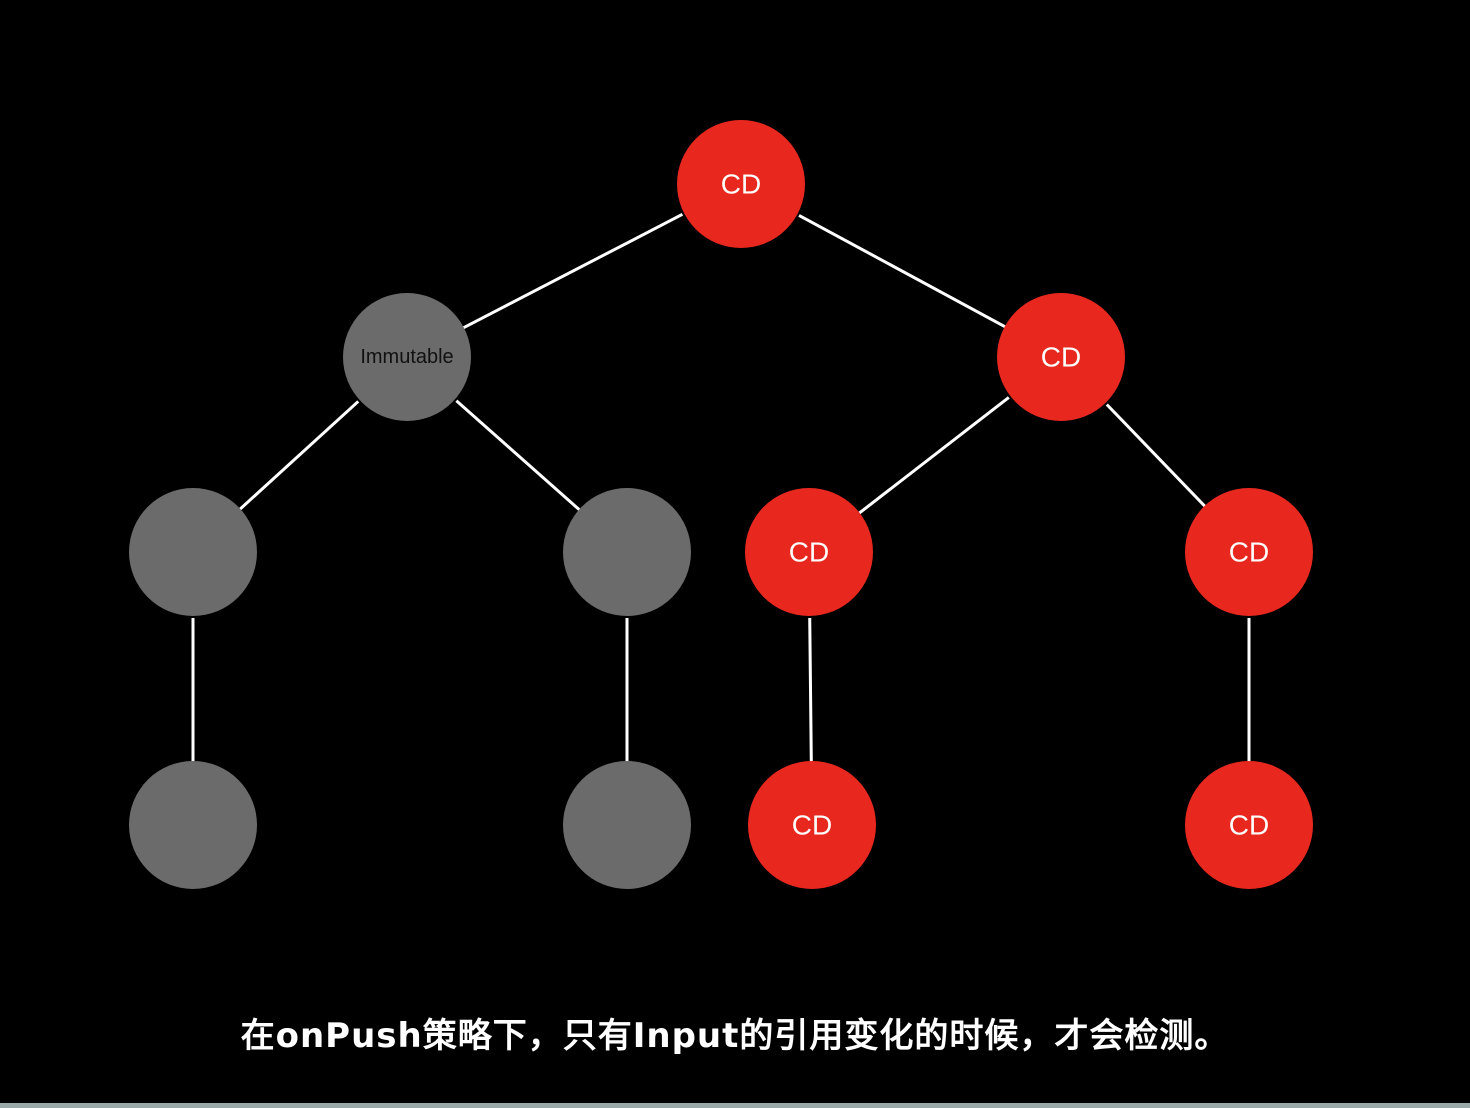 This screenshot has height=1108, width=1470. I want to click on bottom-divider, so click(735, 1105).